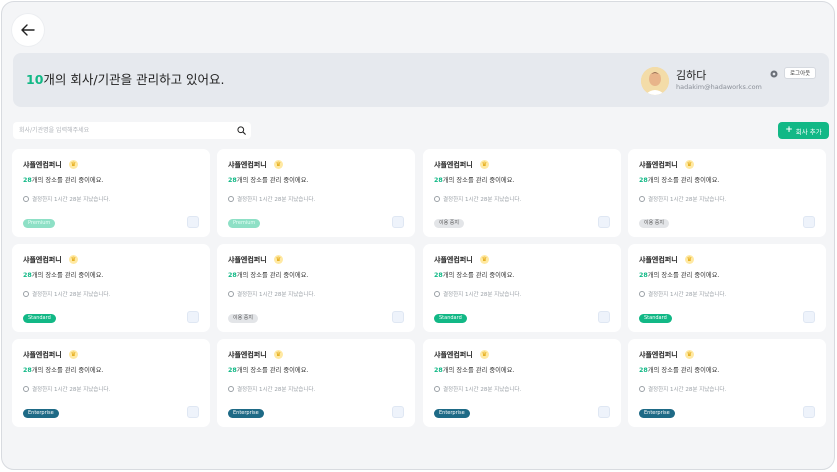  Describe the element at coordinates (808, 131) in the screenshot. I see `add-company-label: 회사 추가` at that location.